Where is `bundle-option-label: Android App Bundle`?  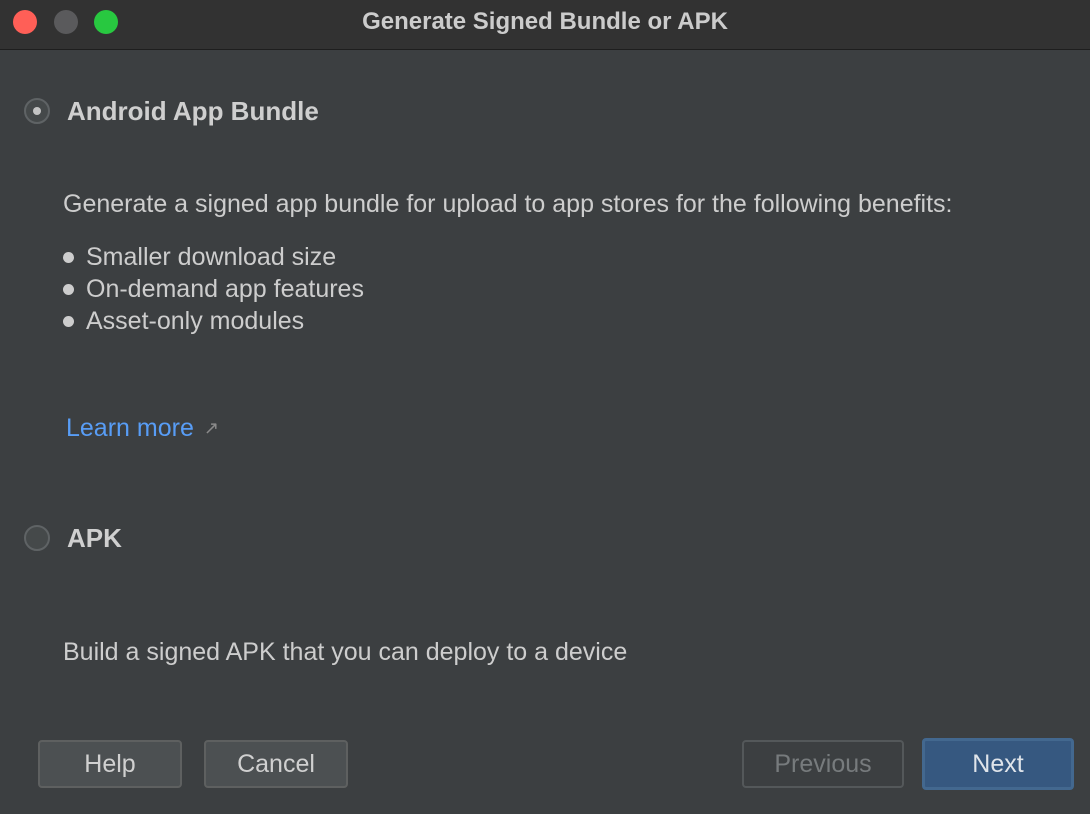 bundle-option-label: Android App Bundle is located at coordinates (193, 111).